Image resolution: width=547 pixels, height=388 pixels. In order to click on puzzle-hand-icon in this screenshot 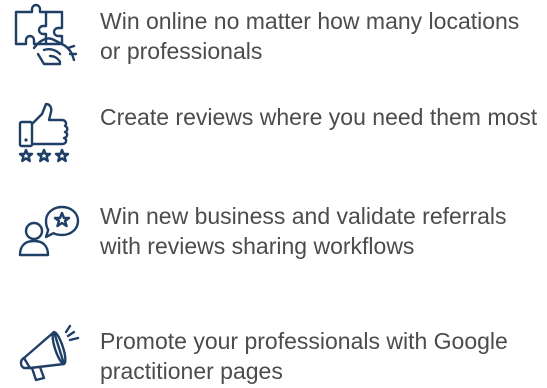, I will do `click(46, 35)`.